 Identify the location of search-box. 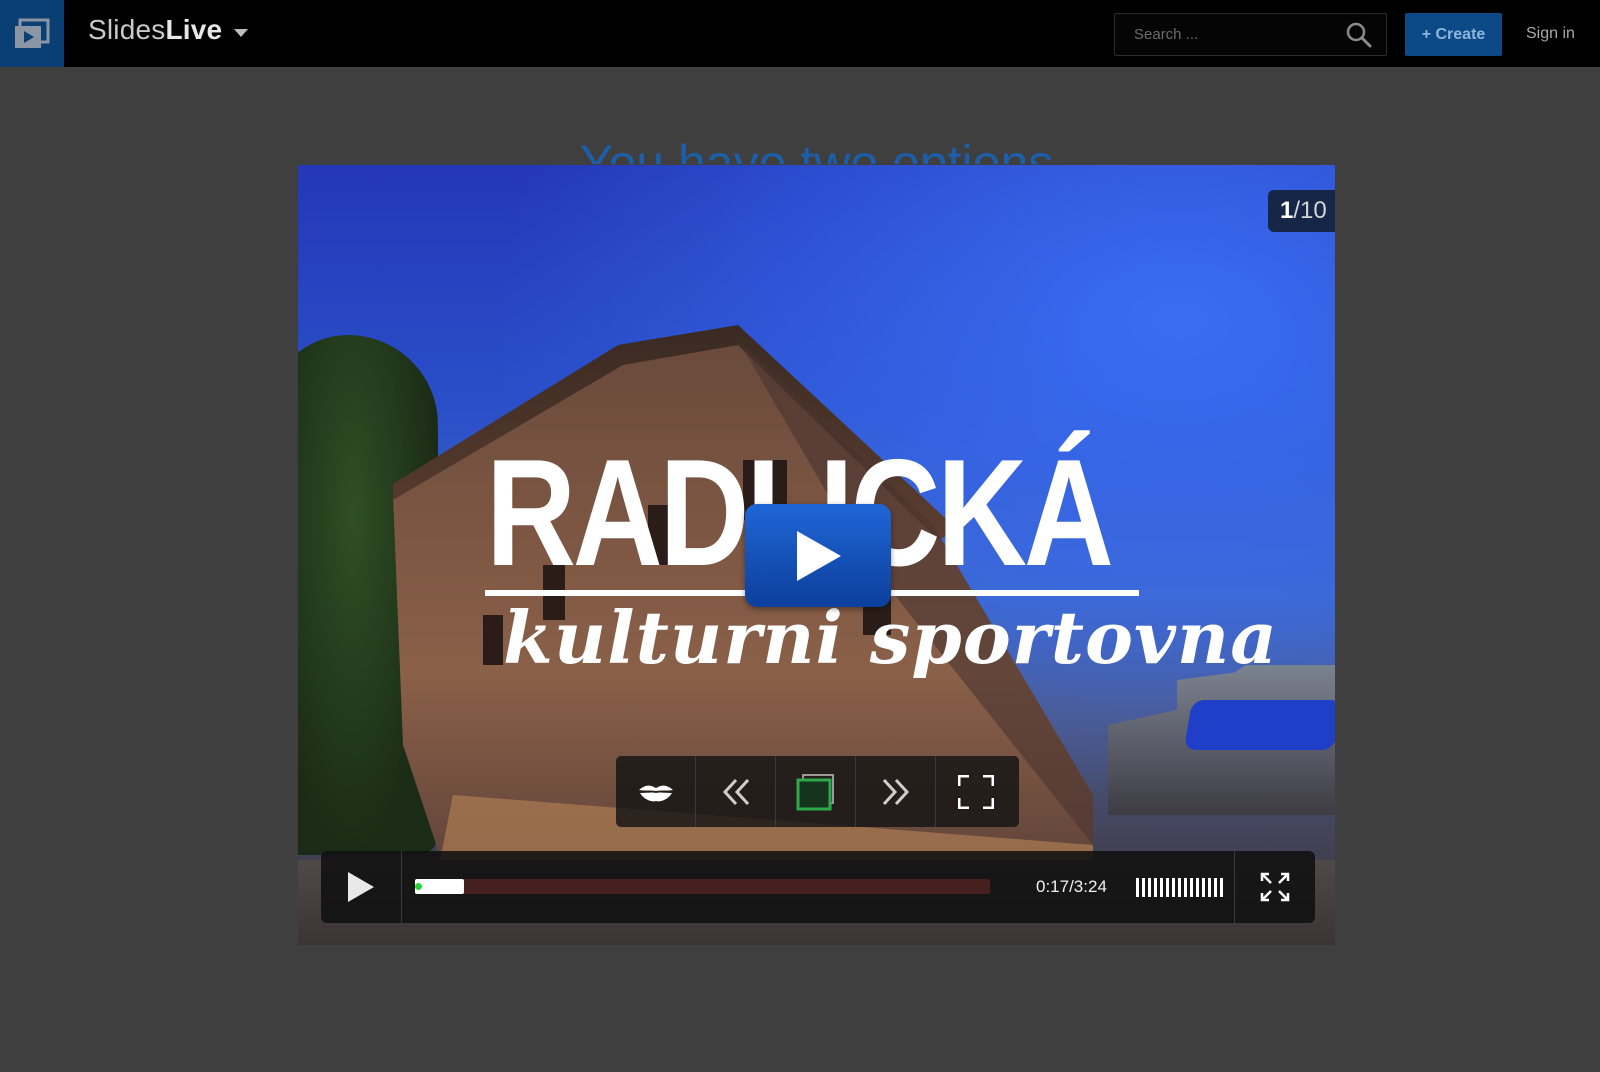
(1250, 34).